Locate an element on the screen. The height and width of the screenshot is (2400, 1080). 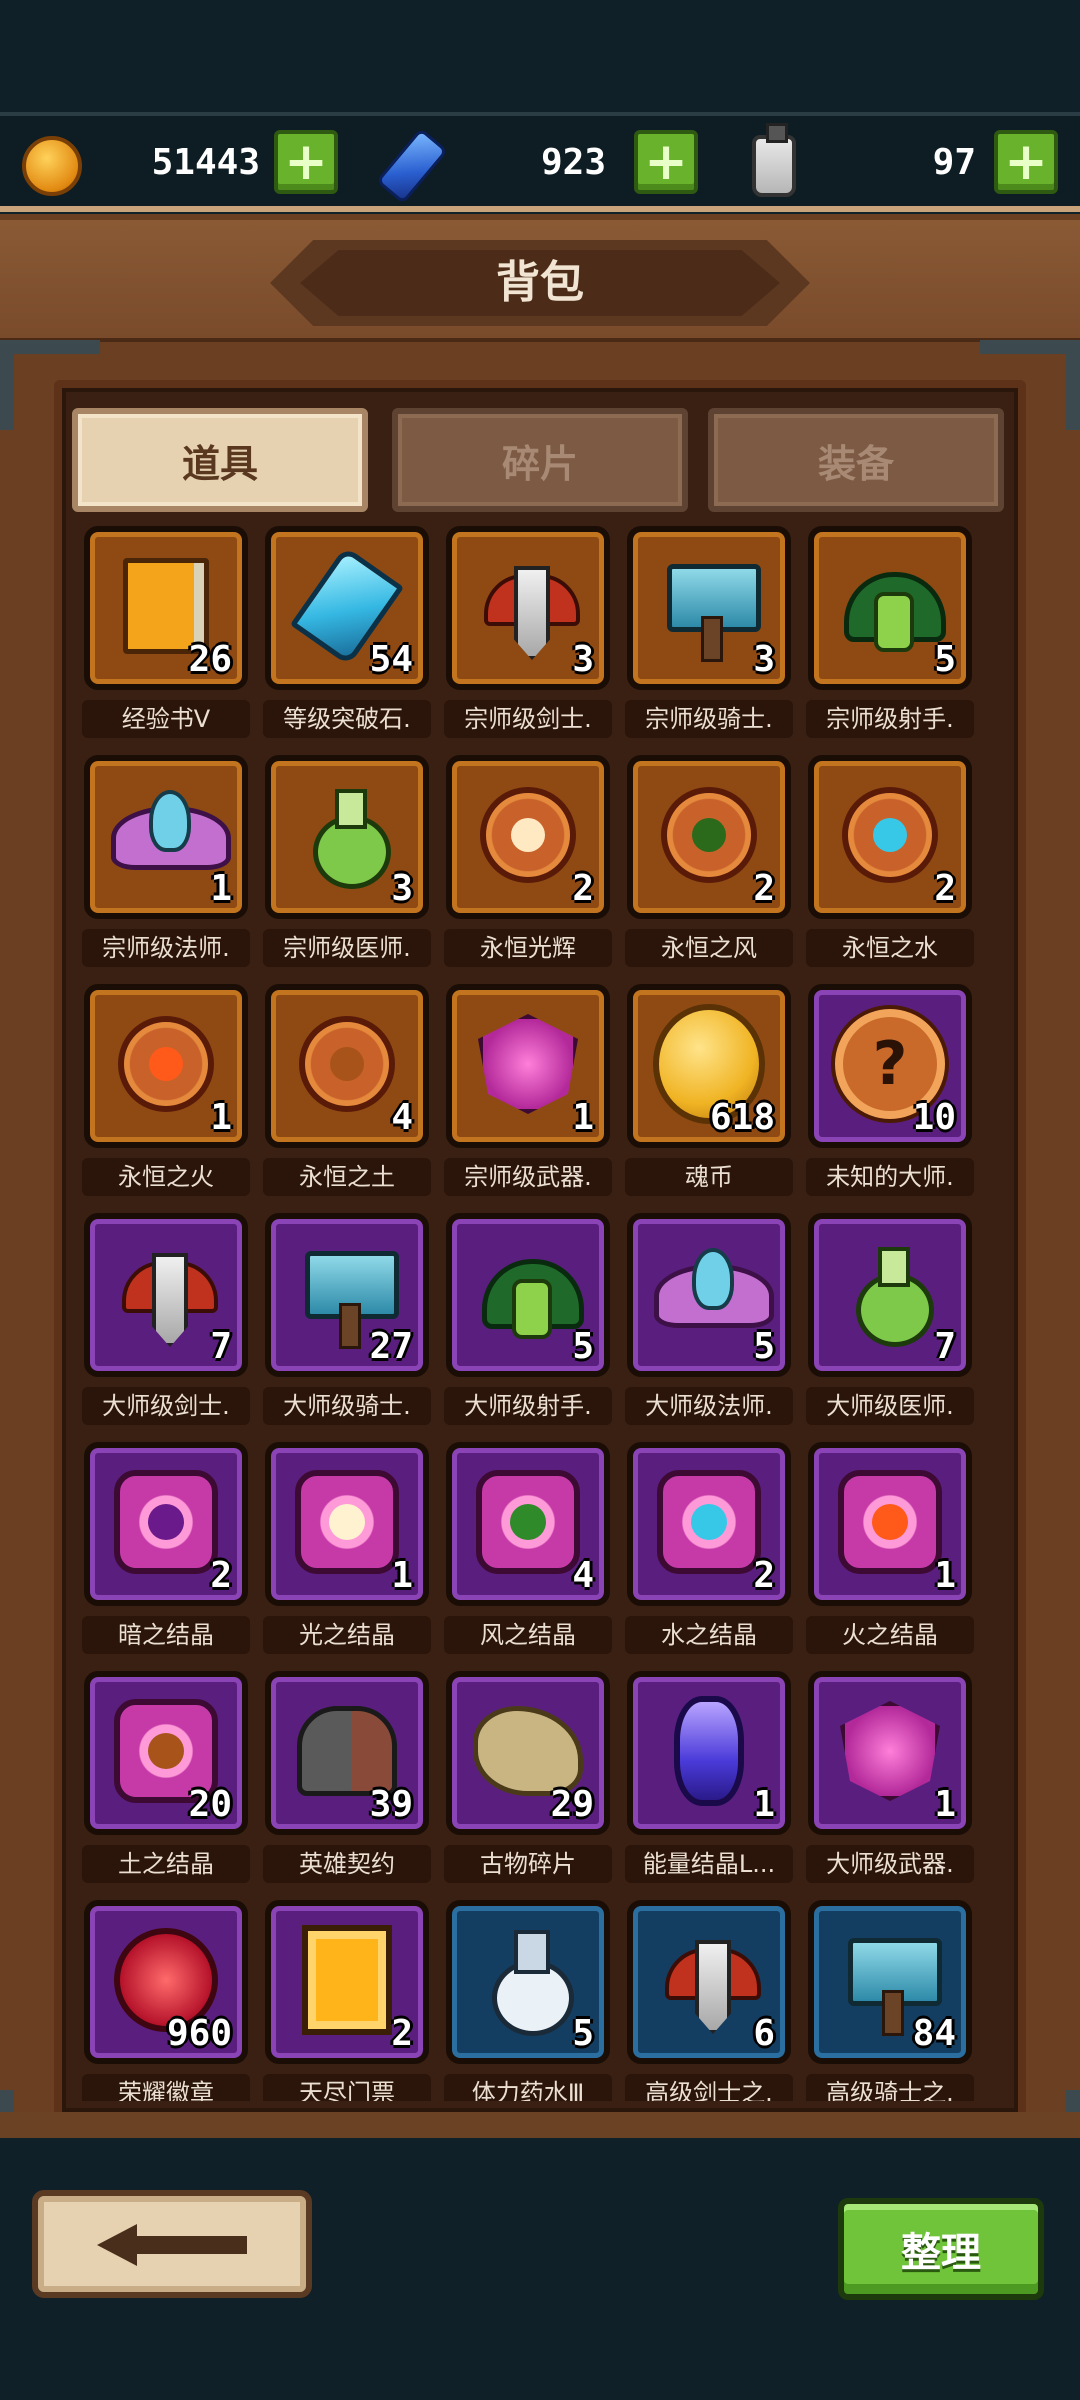
inventory-item: 2 天尽门票 is located at coordinates (347, 2000).